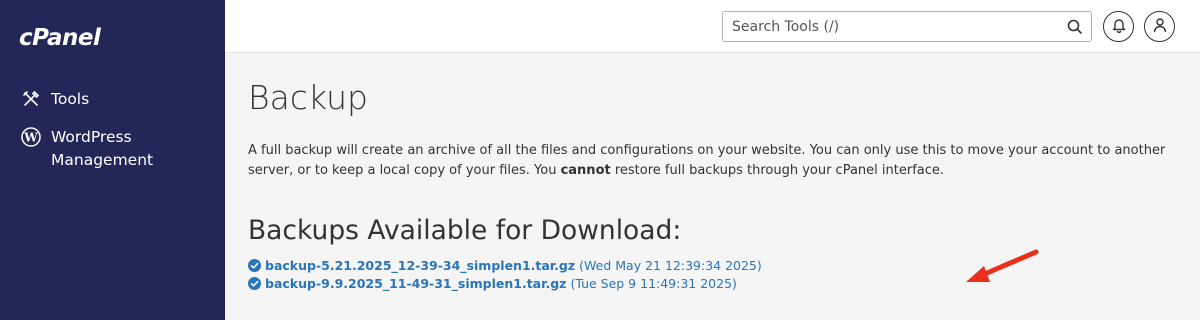 The height and width of the screenshot is (320, 1200). I want to click on bell-icon, so click(1119, 27).